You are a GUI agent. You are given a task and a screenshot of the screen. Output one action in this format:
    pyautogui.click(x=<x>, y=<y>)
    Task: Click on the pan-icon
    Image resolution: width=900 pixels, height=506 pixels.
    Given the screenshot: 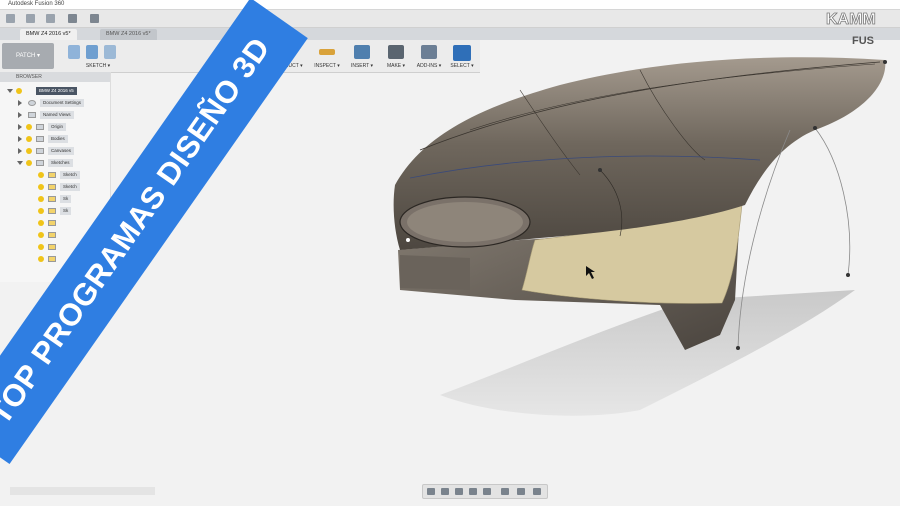 What is the action you would take?
    pyautogui.click(x=459, y=491)
    